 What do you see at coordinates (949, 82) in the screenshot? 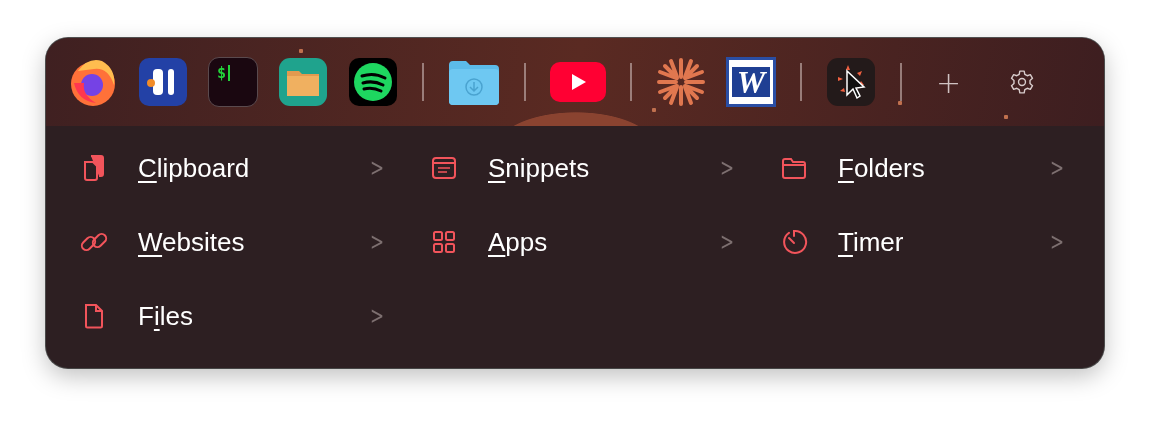
I see `add-button: +` at bounding box center [949, 82].